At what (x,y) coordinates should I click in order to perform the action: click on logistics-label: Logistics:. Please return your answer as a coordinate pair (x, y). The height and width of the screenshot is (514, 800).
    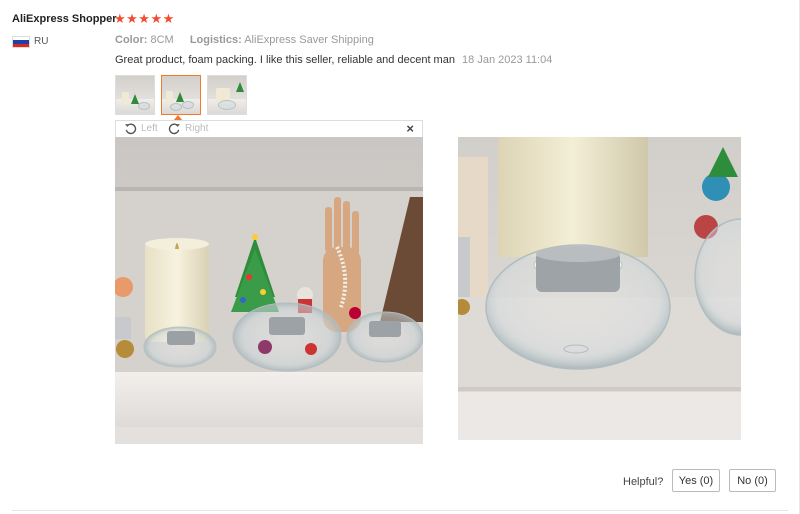
    Looking at the image, I should click on (215, 40).